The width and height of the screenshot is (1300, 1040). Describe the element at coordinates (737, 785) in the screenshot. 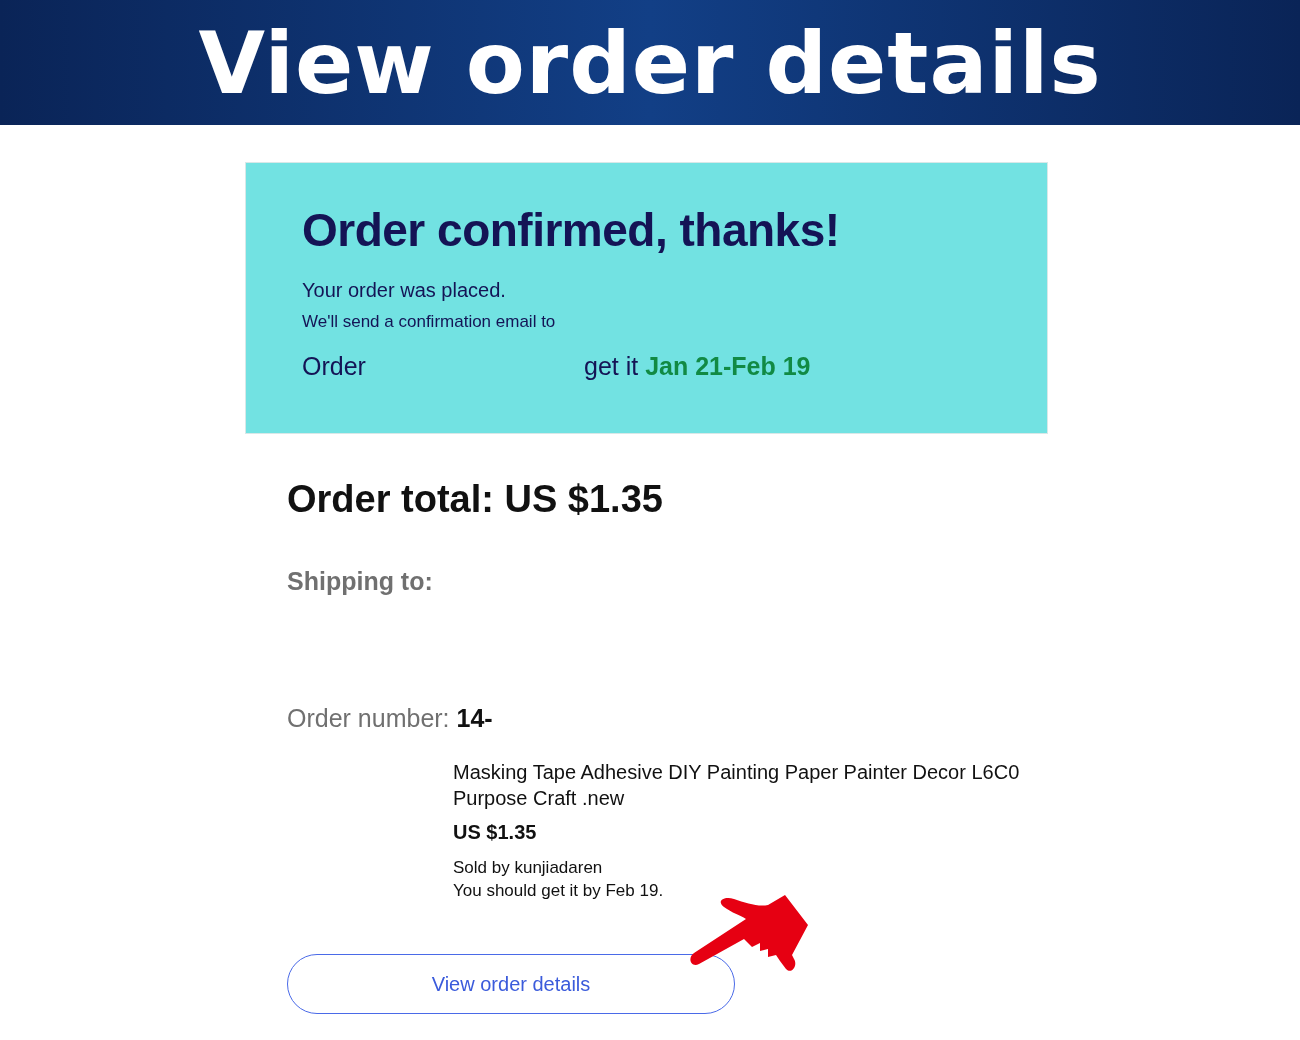

I see `item-title: Masking Tape Adhesive DIY Painting Paper Painter Decor L6C0 Purpose Craft .new` at that location.